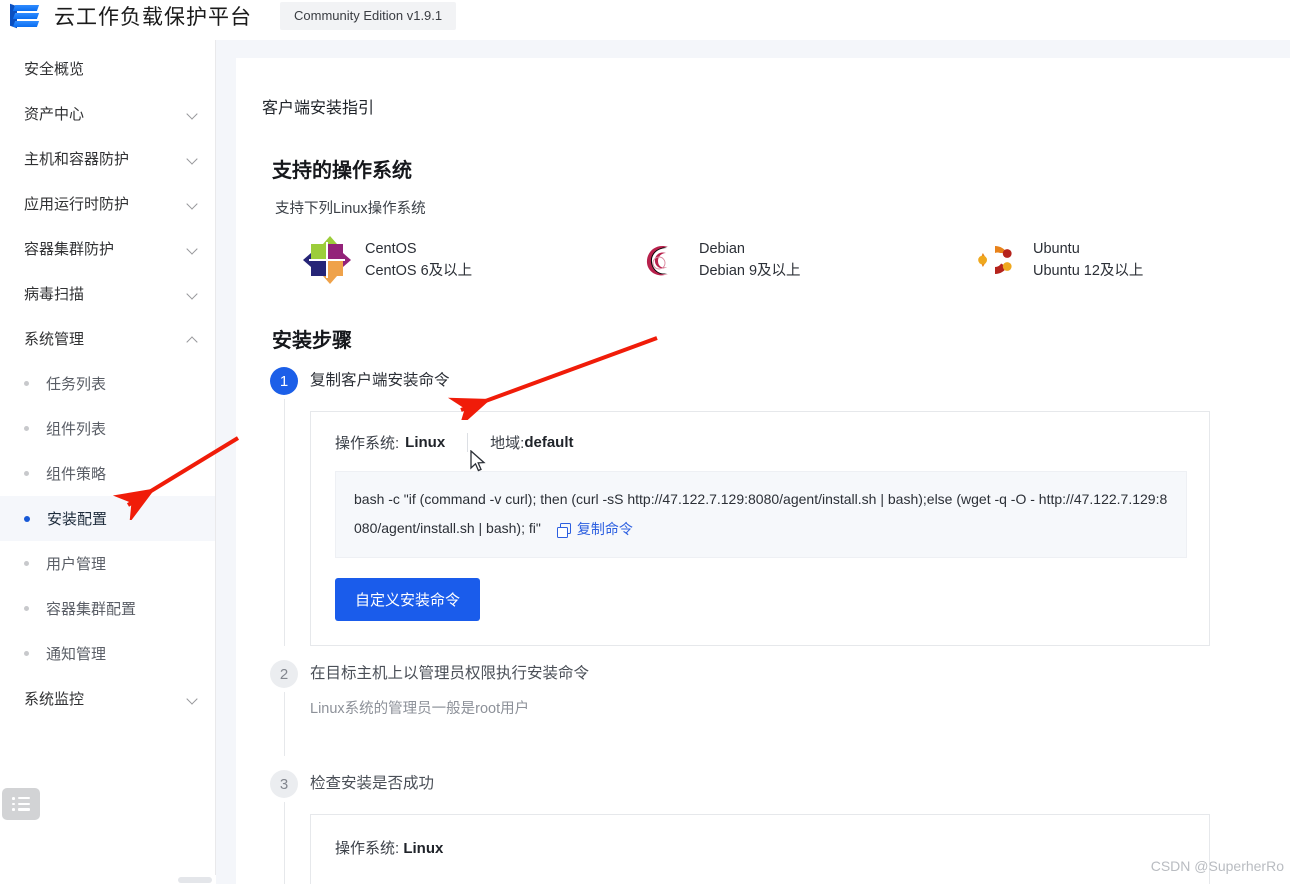 This screenshot has height=884, width=1290. I want to click on sidebar-item-install-config: 安装配置, so click(107, 518).